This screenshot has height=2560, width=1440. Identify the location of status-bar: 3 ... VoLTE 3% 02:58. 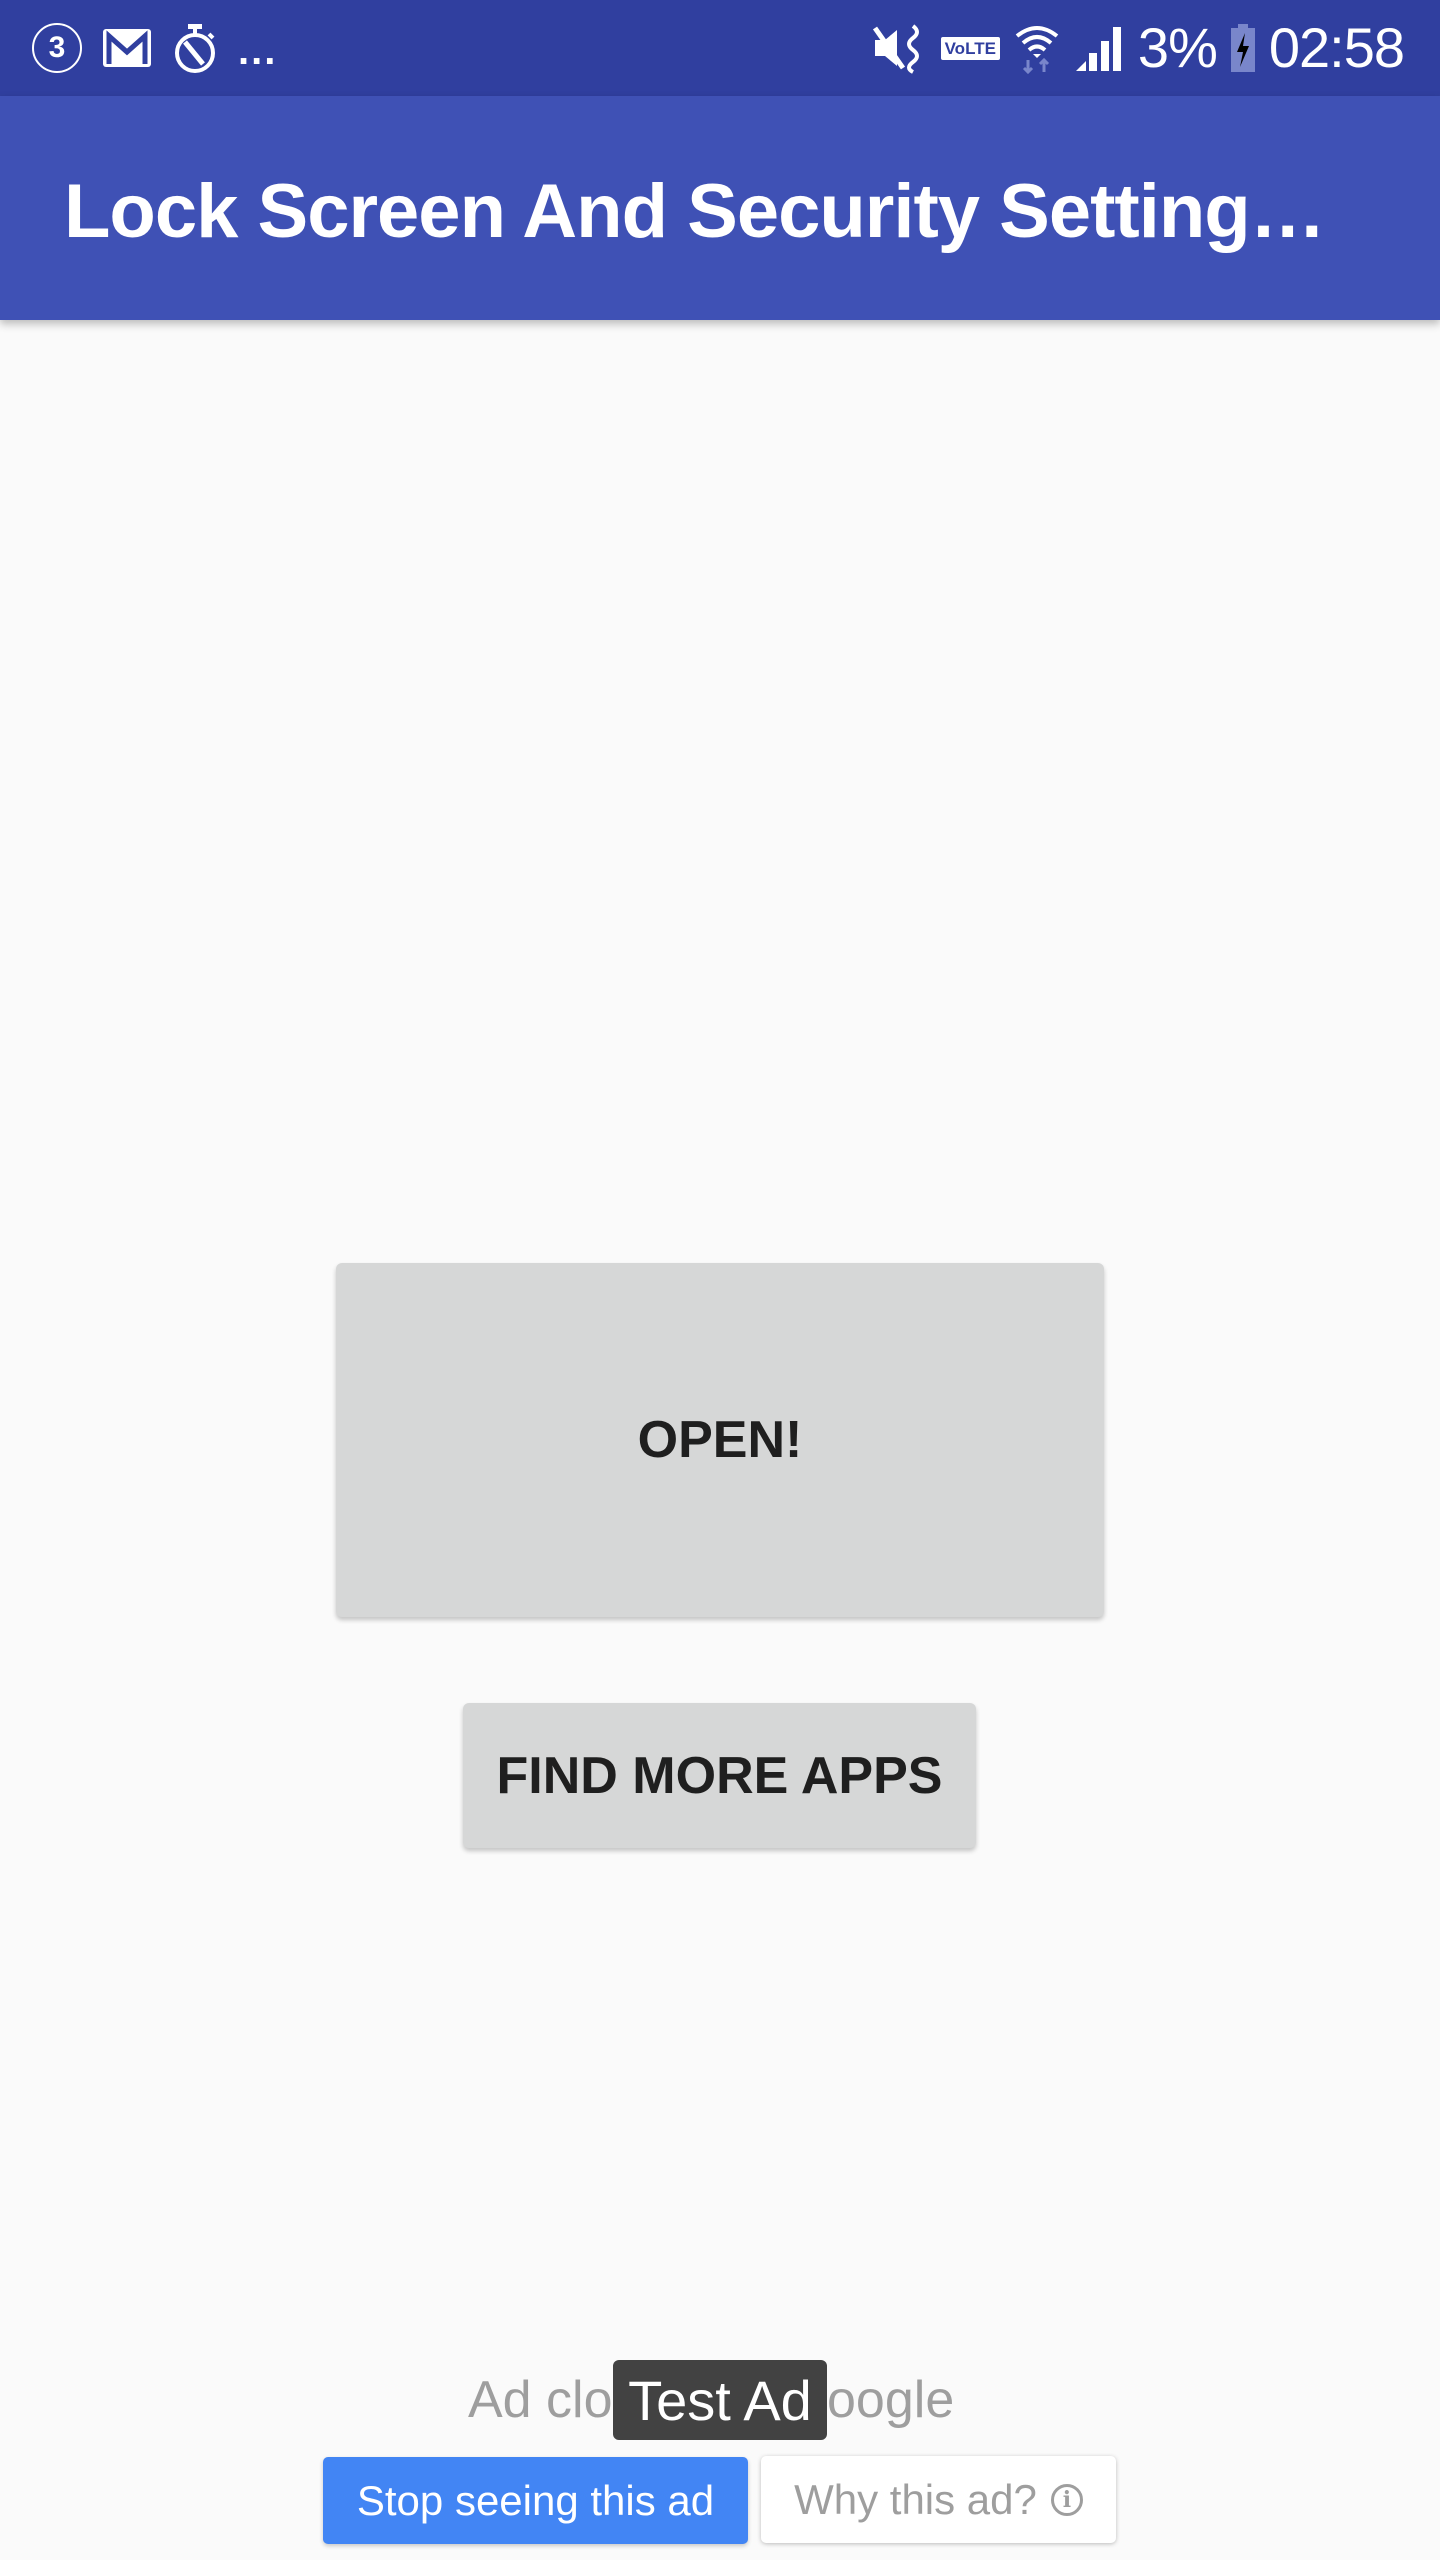
(720, 48).